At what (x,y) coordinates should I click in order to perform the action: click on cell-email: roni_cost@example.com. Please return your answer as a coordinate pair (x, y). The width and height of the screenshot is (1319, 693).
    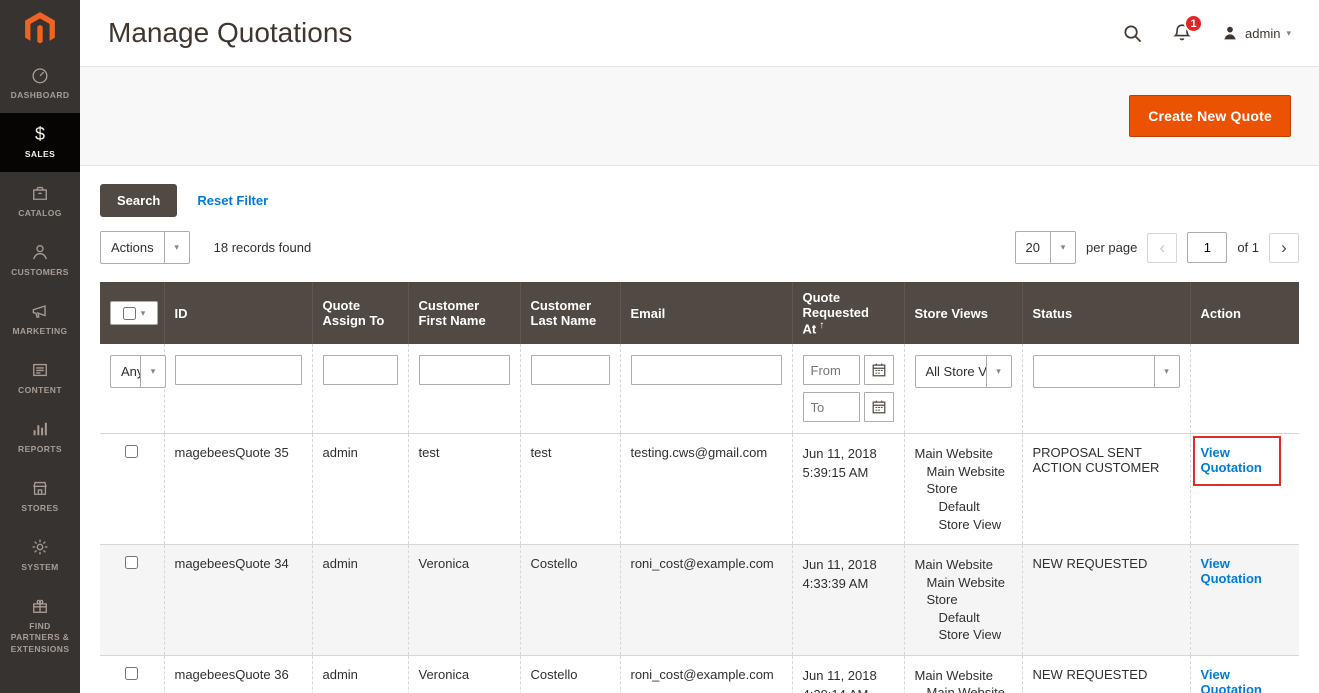
    Looking at the image, I should click on (705, 674).